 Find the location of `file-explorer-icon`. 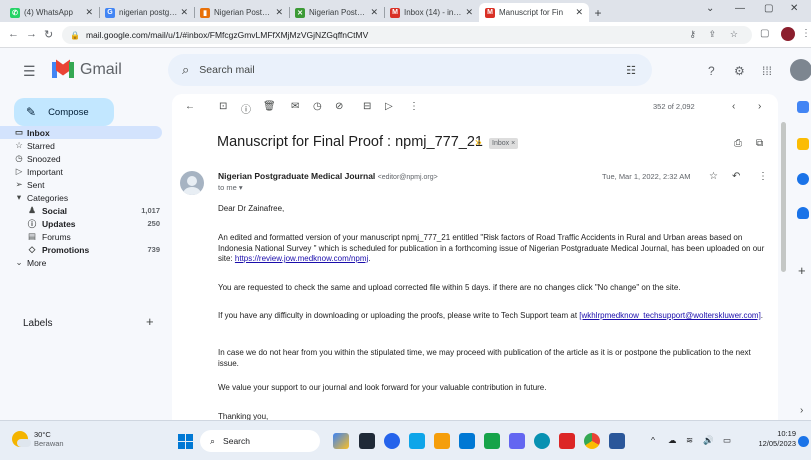

file-explorer-icon is located at coordinates (442, 441).